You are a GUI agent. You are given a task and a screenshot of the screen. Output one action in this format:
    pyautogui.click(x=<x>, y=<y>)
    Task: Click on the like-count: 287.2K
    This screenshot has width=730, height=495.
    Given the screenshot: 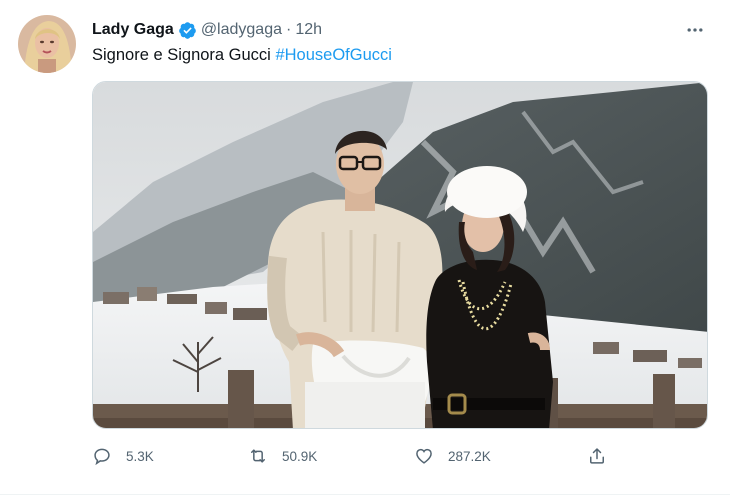 What is the action you would take?
    pyautogui.click(x=469, y=456)
    